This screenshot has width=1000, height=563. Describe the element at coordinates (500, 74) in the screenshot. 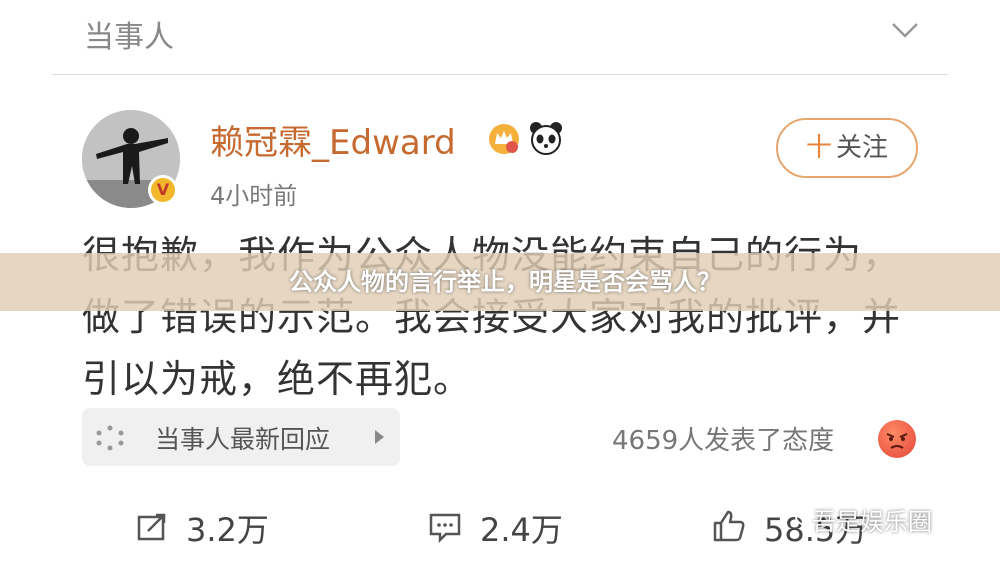

I see `divider` at that location.